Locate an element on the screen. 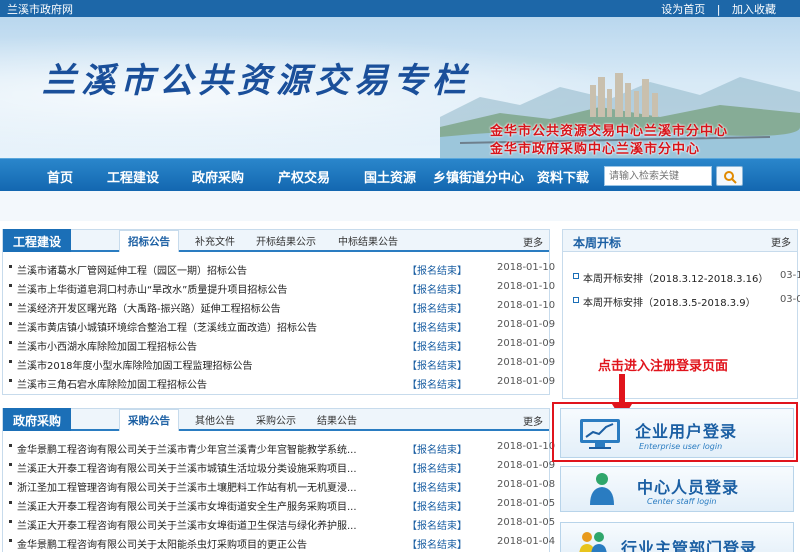 This screenshot has height=552, width=800. top-links: 设为首页 | 加入收藏 is located at coordinates (718, 9).